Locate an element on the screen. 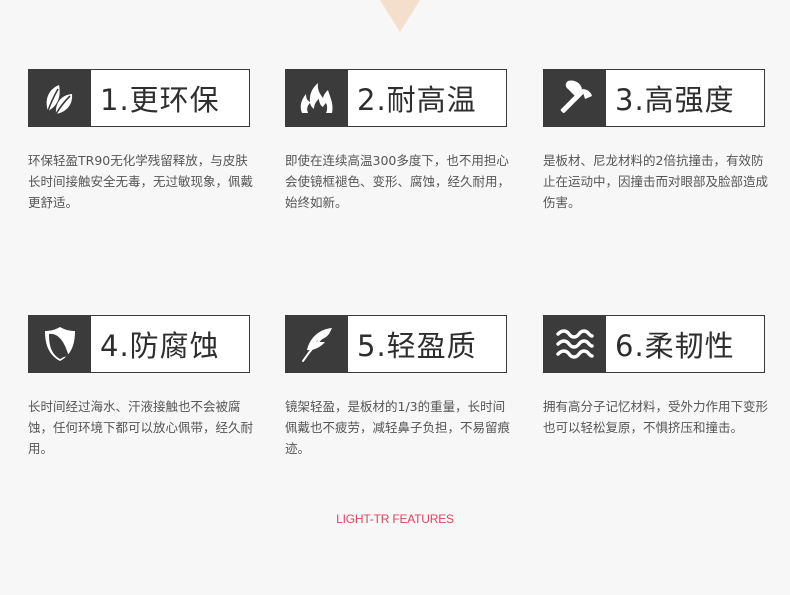 The width and height of the screenshot is (790, 595). top-arrow-decoration is located at coordinates (400, 16).